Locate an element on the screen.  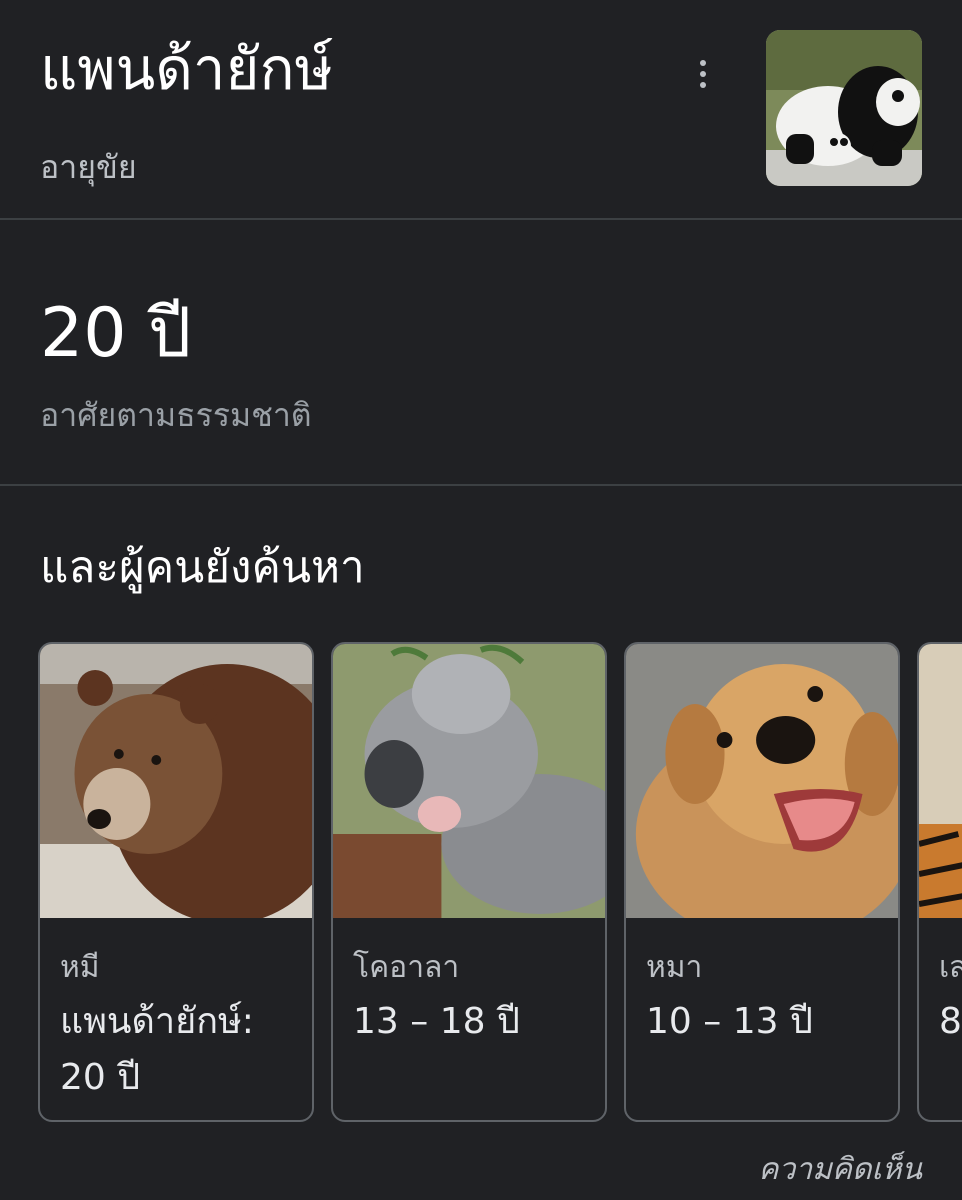
related-card-dog: หมา 10 – 13 ปี is located at coordinates (762, 882).